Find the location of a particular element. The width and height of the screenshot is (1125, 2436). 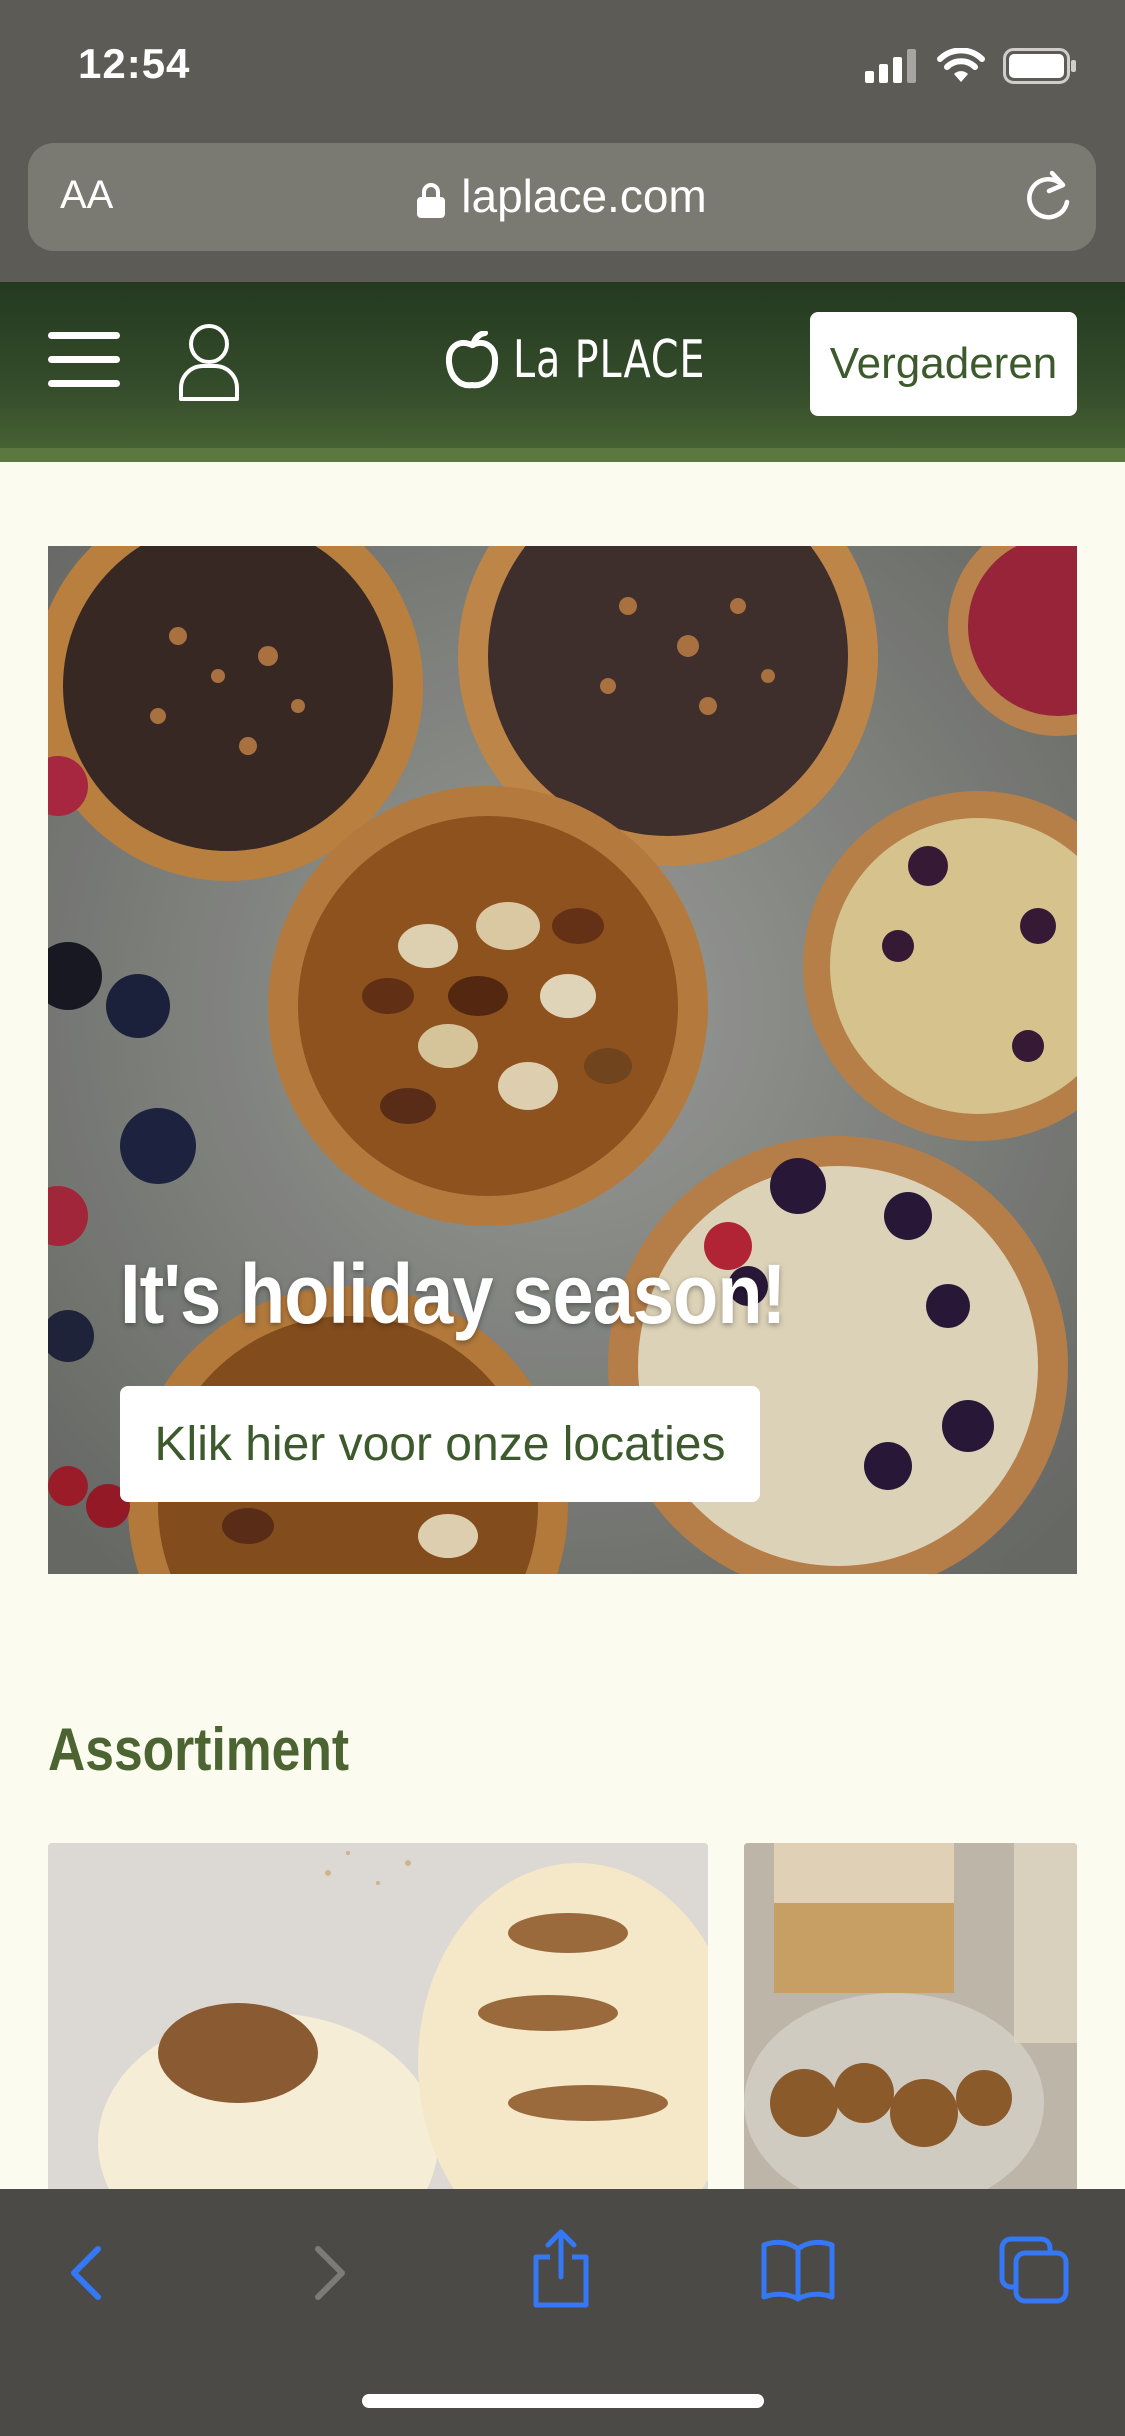

logo-text: La PLACE is located at coordinates (609, 360).